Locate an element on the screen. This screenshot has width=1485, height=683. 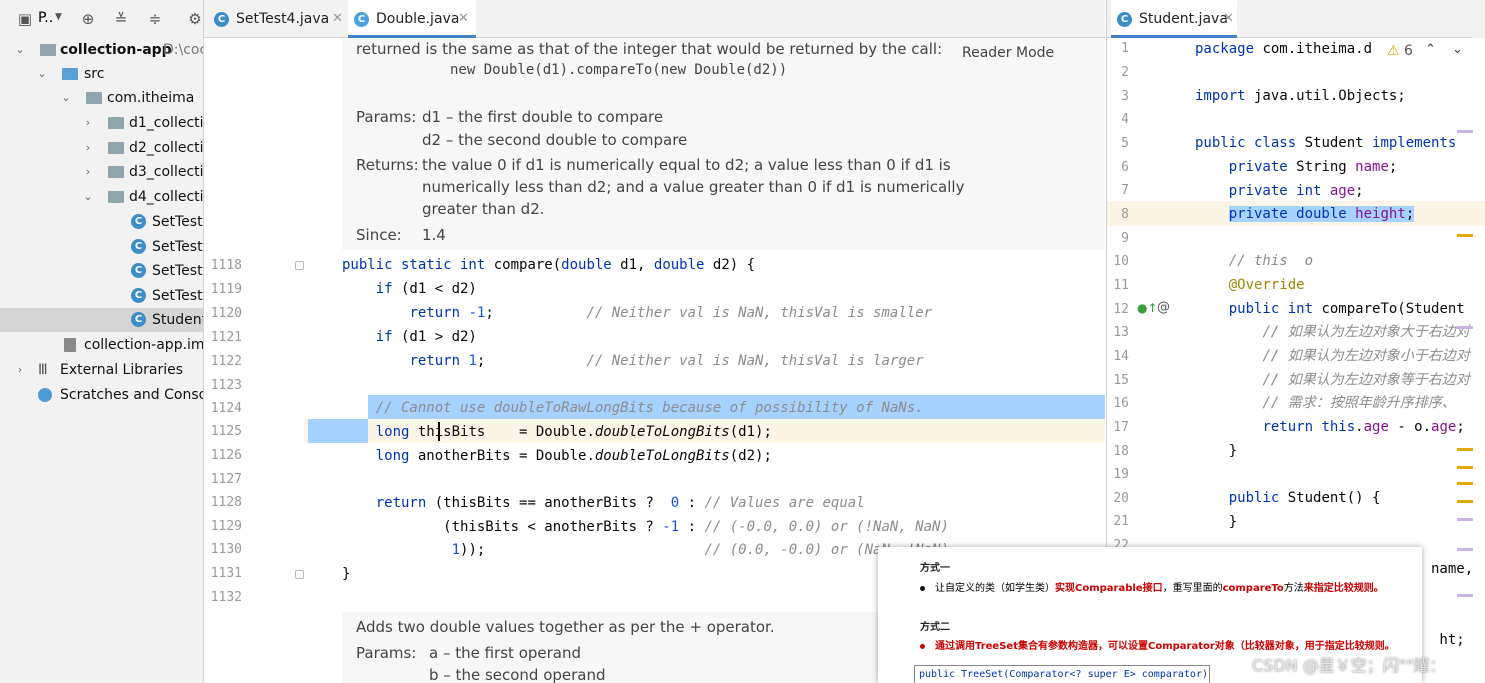
tree-item-settest4: C SetTest4 is located at coordinates (101, 296).